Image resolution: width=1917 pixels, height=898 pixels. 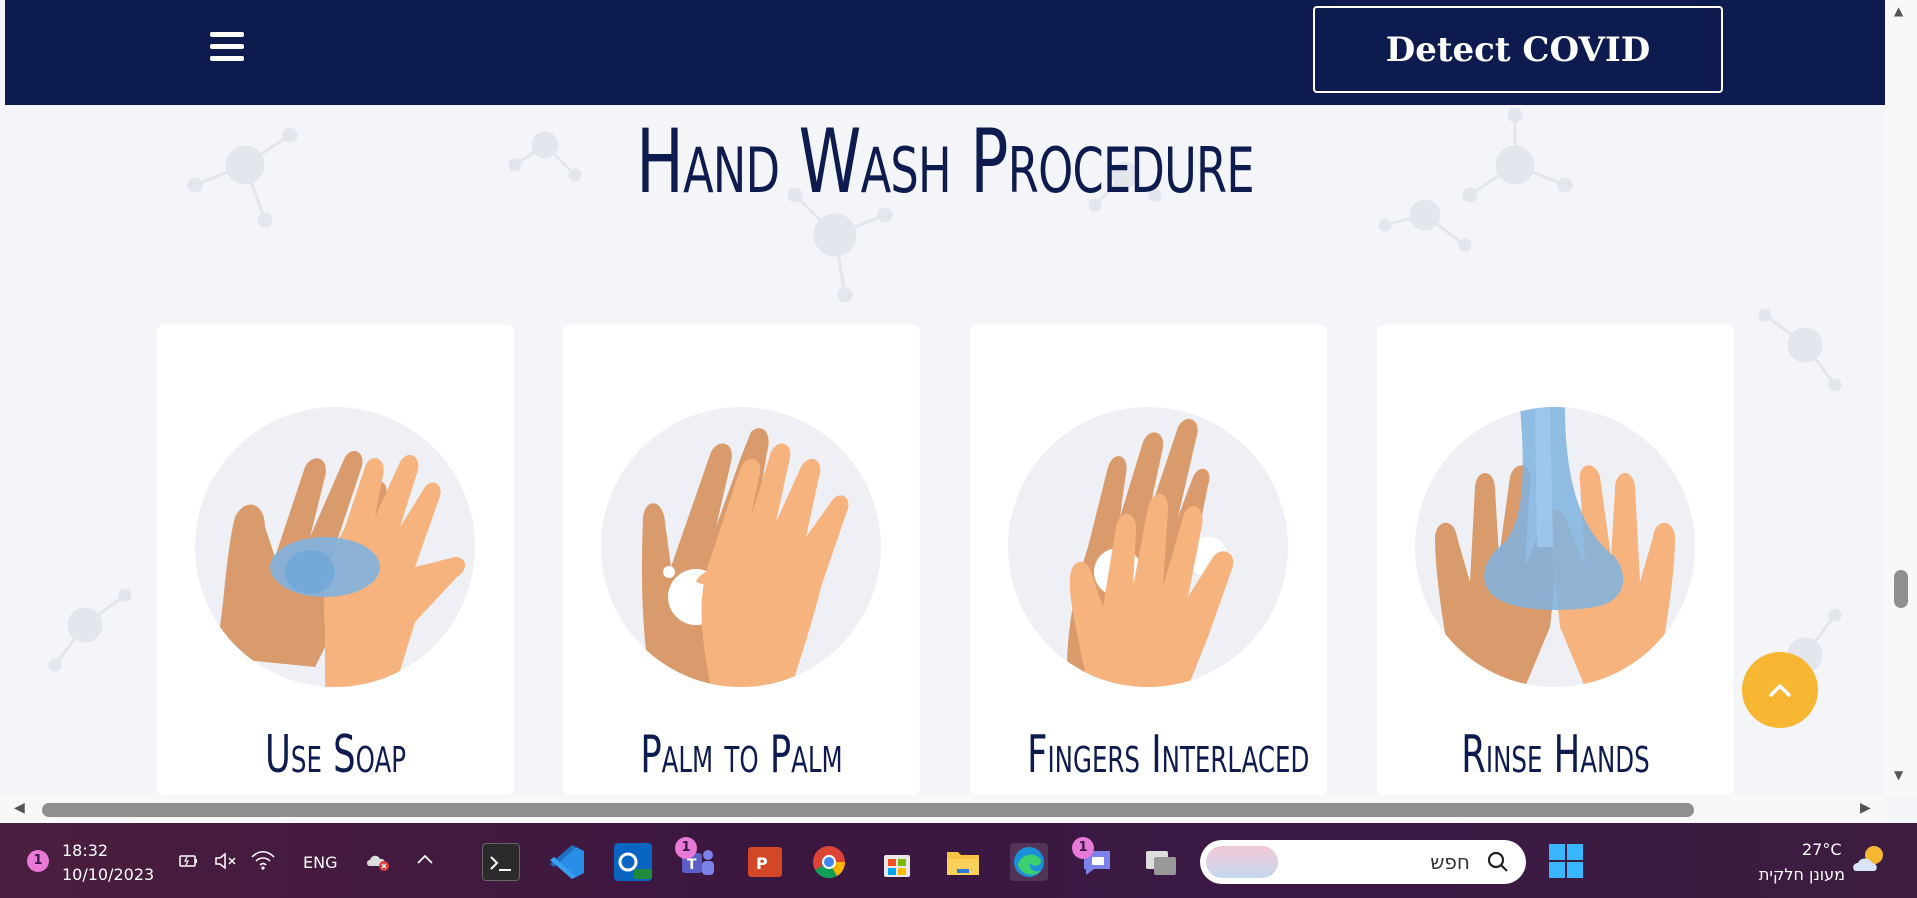 I want to click on teams-badge: 1, so click(x=686, y=848).